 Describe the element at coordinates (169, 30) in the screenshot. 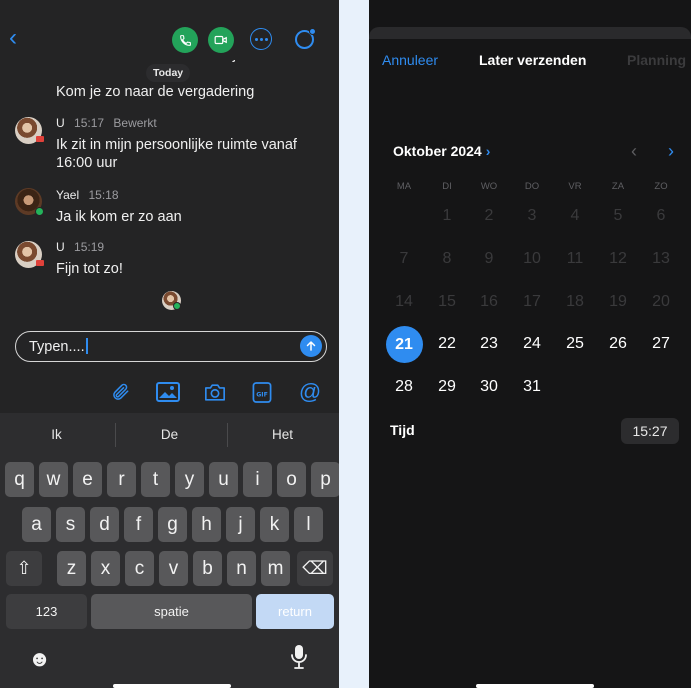

I see `chat-header: ‹` at that location.